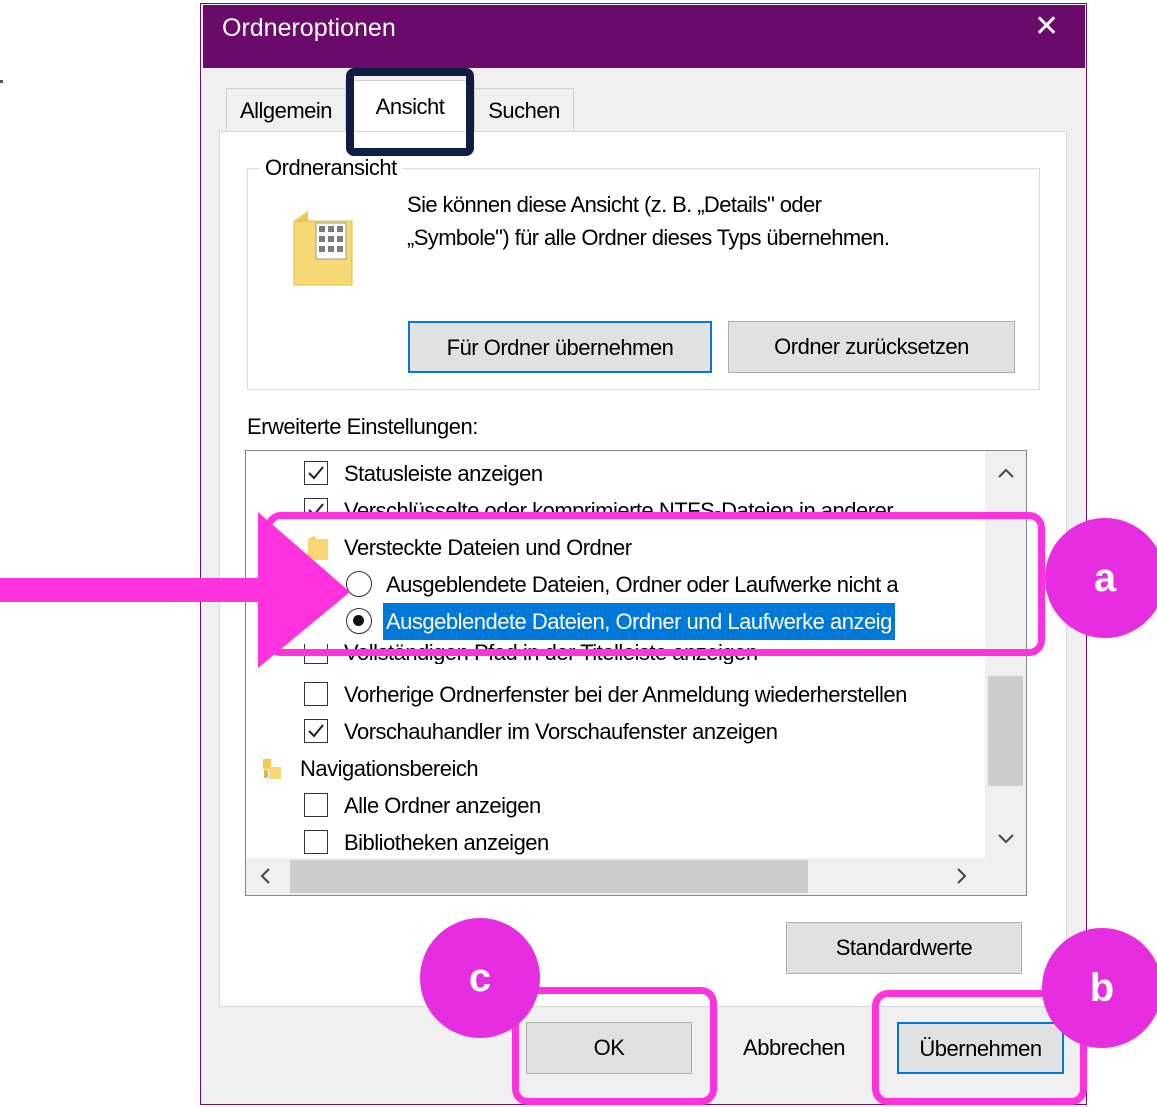  Describe the element at coordinates (442, 805) in the screenshot. I see `item-label: Alle Ordner anzeigen` at that location.